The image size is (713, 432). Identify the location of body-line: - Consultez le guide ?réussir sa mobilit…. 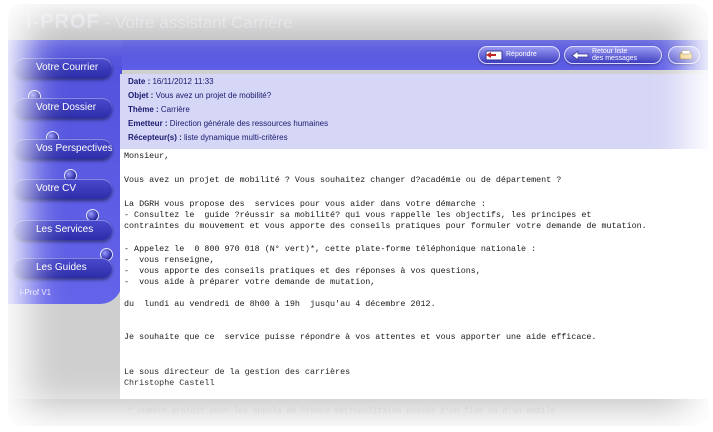
(358, 215).